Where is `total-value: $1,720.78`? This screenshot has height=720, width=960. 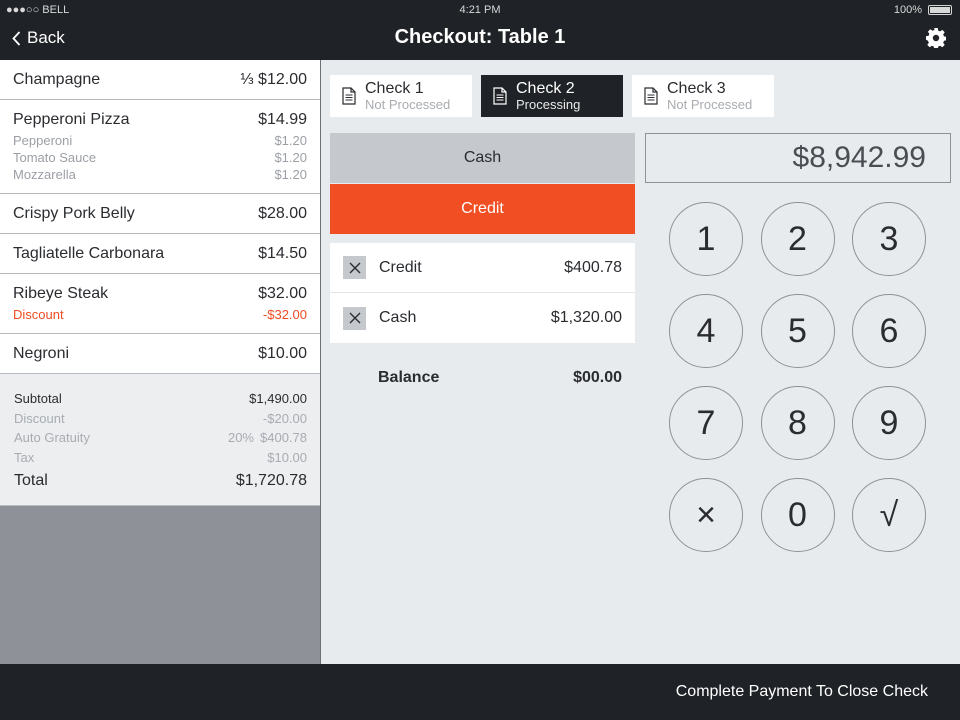 total-value: $1,720.78 is located at coordinates (271, 480).